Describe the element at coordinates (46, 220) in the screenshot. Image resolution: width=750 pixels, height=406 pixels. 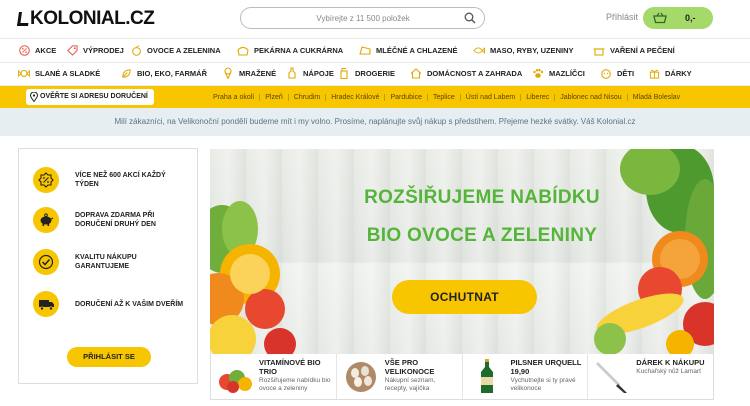
I see `piggy-bank-icon` at that location.